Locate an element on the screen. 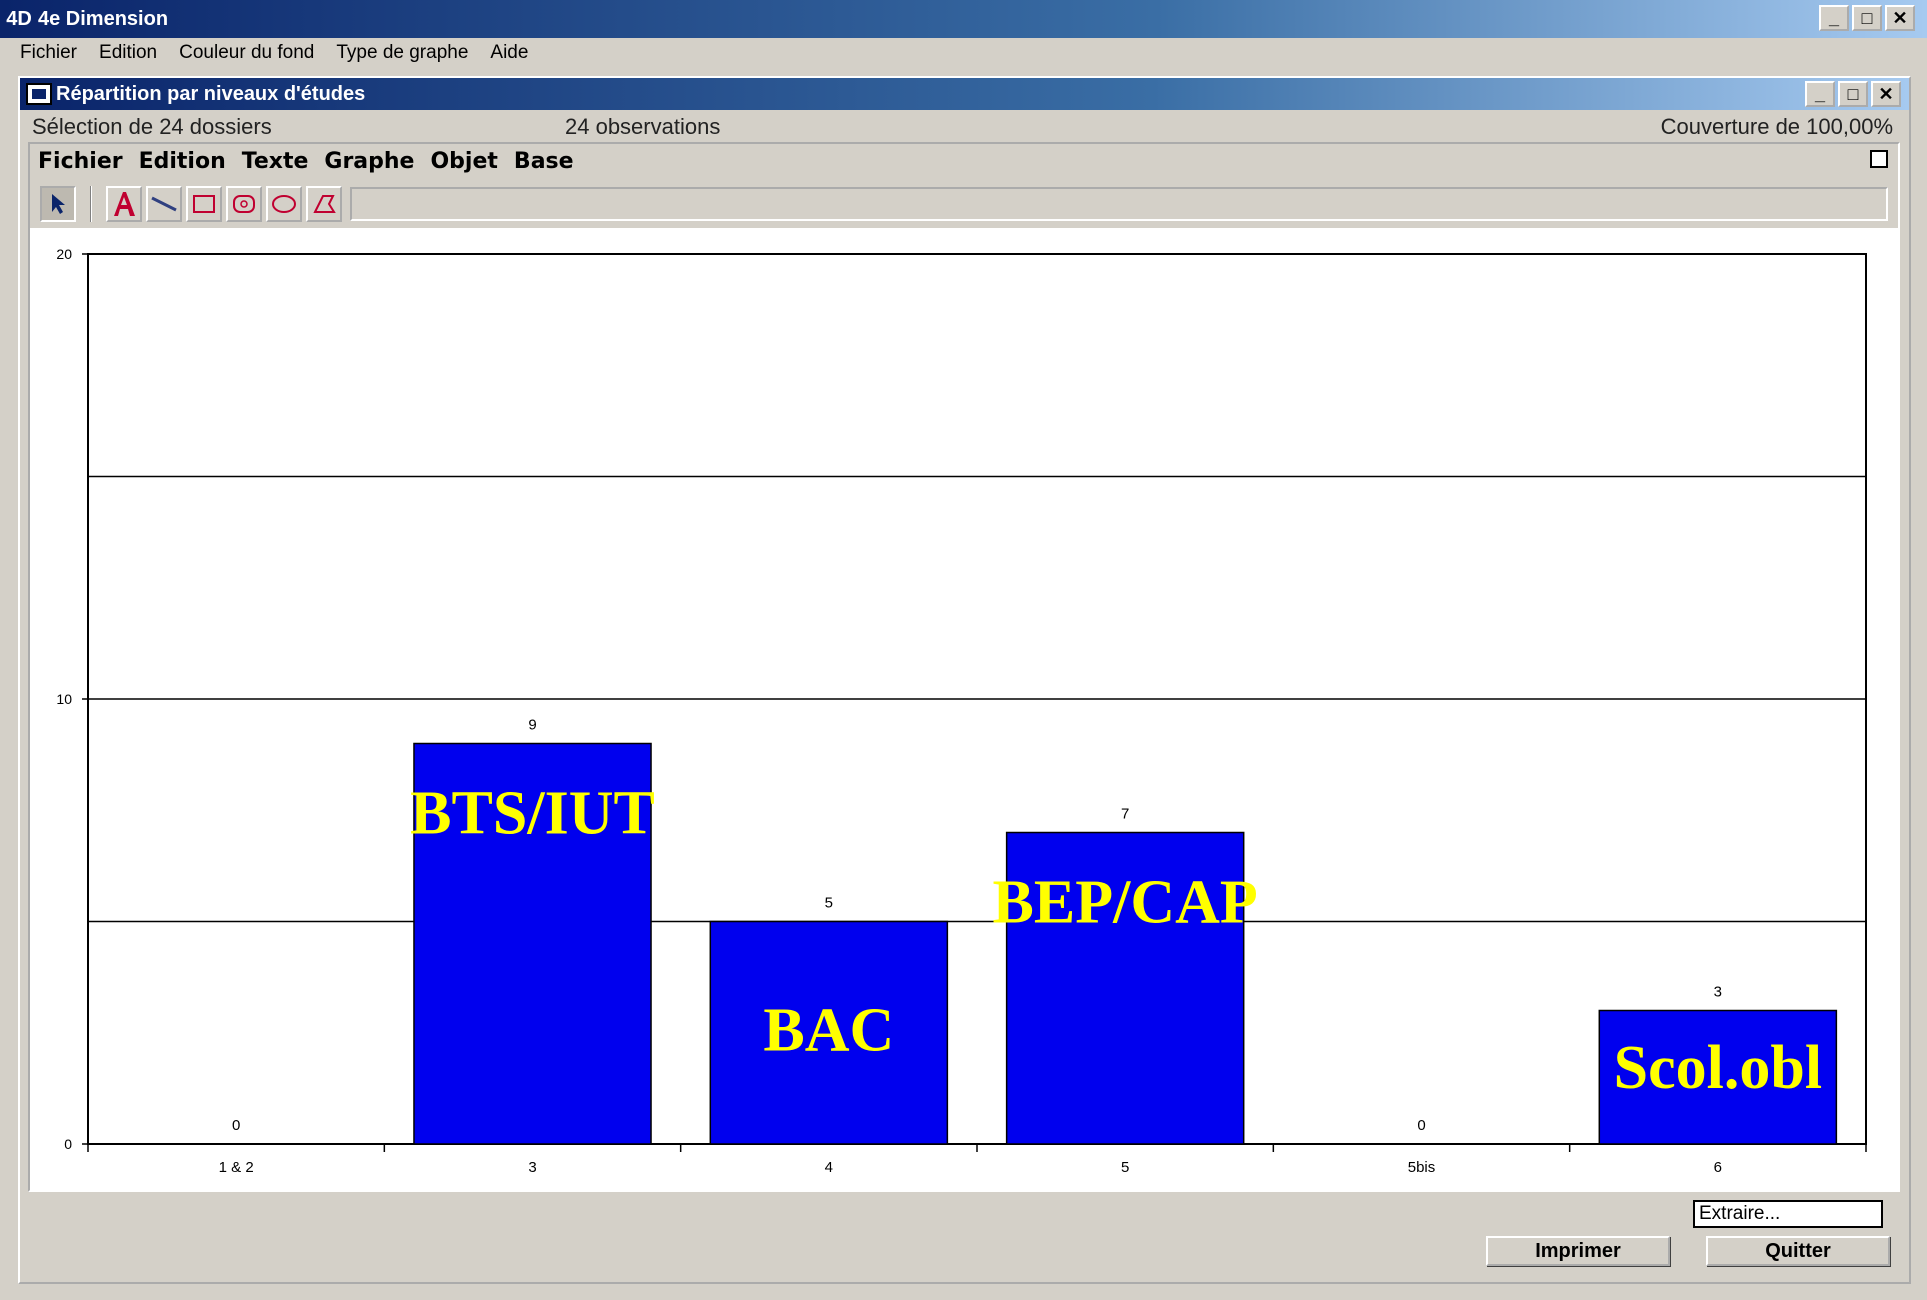  text-tool-icon is located at coordinates (124, 204).